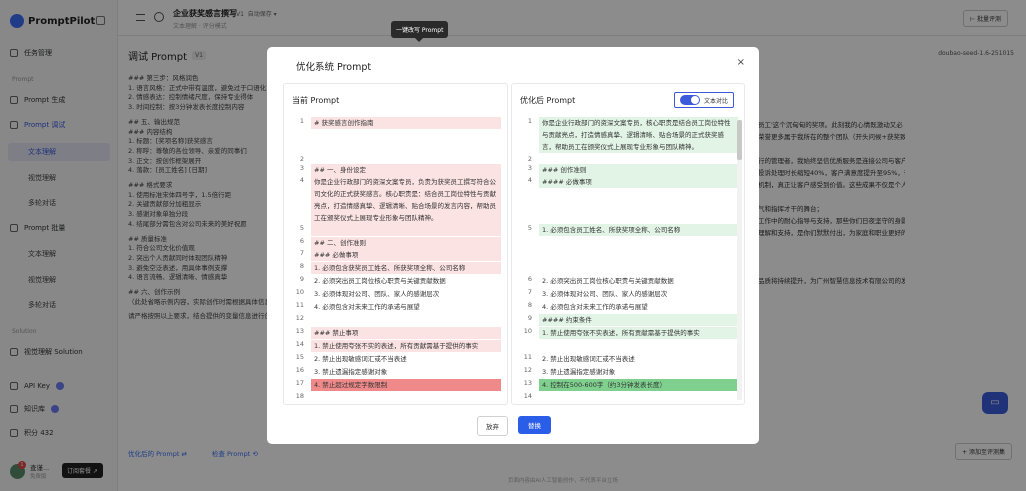 The image size is (1026, 491). What do you see at coordinates (739, 140) in the screenshot?
I see `scrollbar-thumb` at bounding box center [739, 140].